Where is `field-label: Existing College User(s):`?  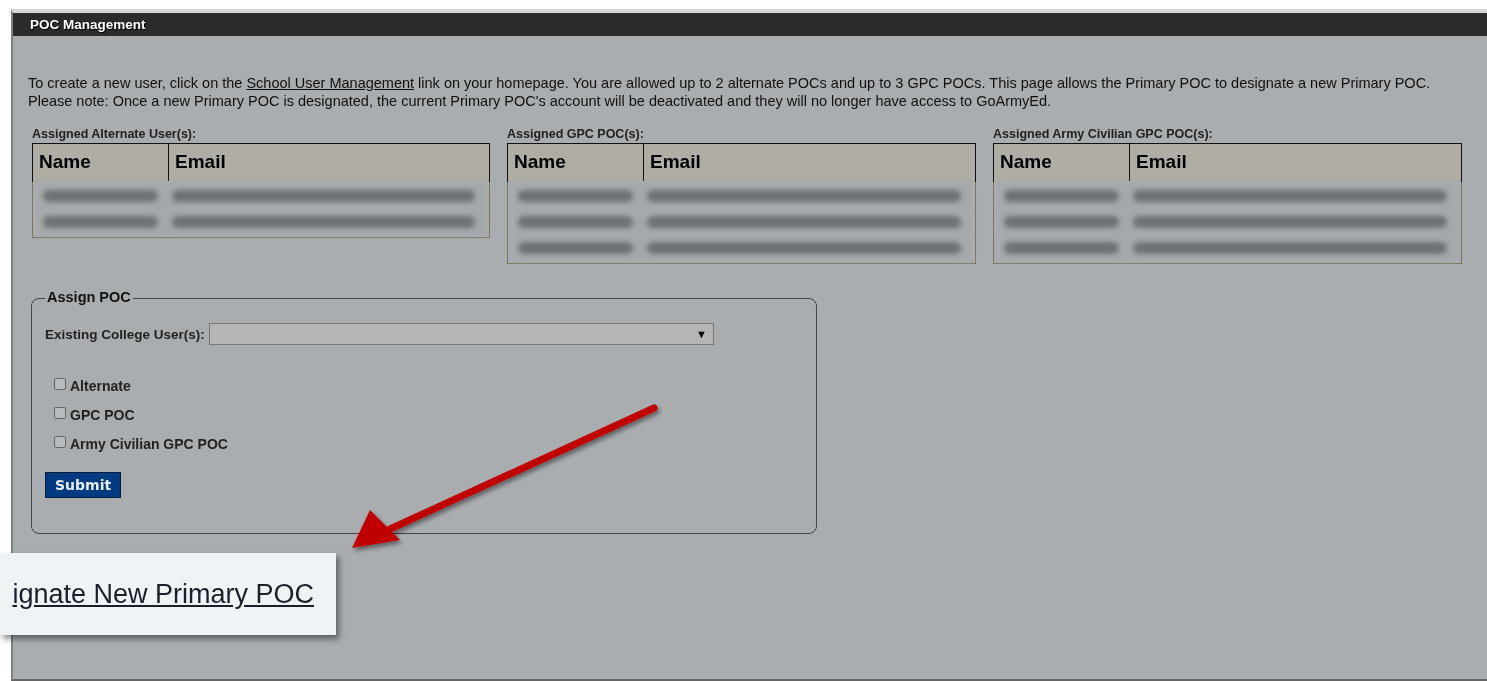
field-label: Existing College User(s): is located at coordinates (125, 334).